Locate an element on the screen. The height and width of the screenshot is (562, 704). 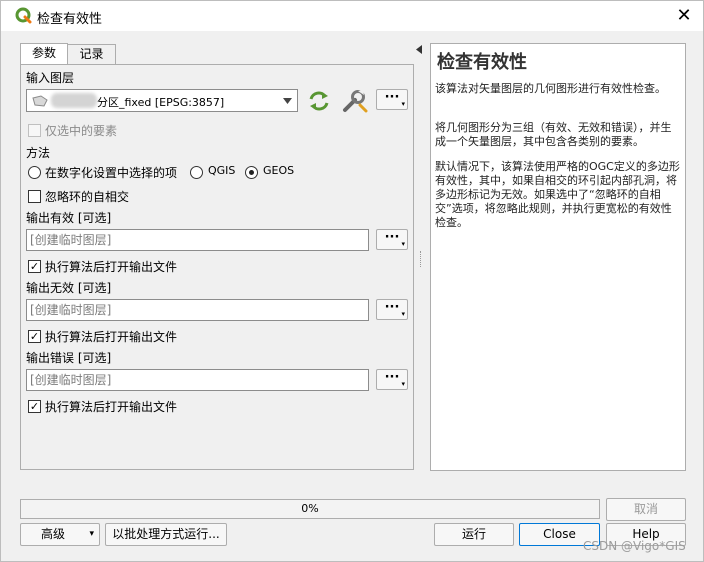
output-valid-field: [创建临时图层] is located at coordinates (197, 240).